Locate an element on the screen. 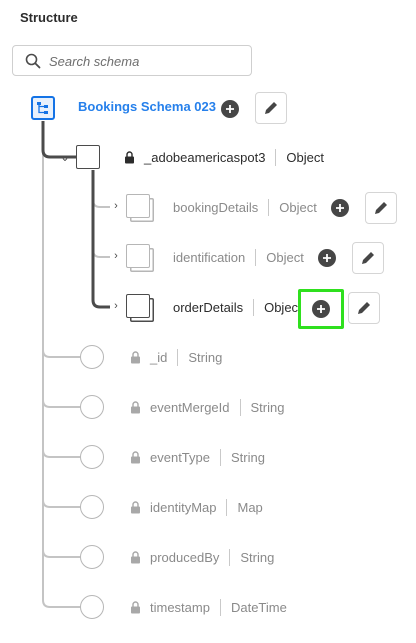  edit-orderdetails-button is located at coordinates (364, 308).